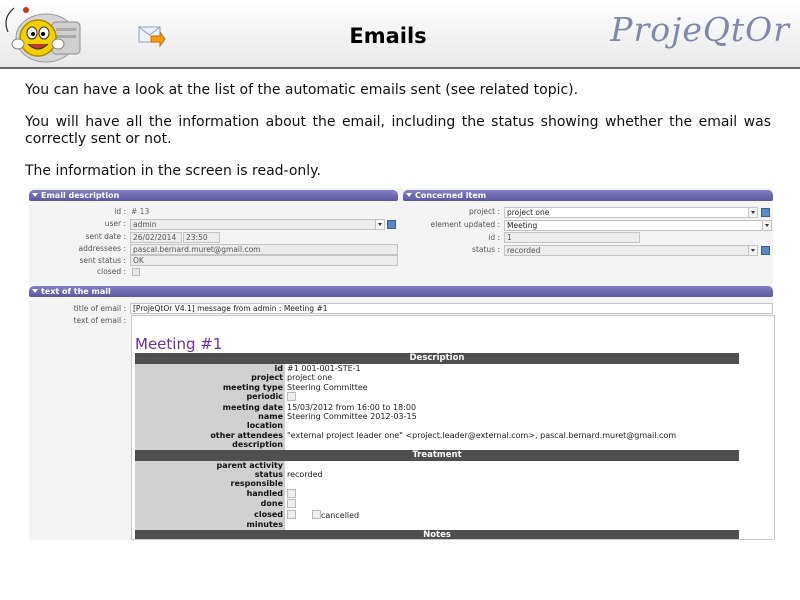  What do you see at coordinates (327, 387) in the screenshot?
I see `field-value: Steering Committee` at bounding box center [327, 387].